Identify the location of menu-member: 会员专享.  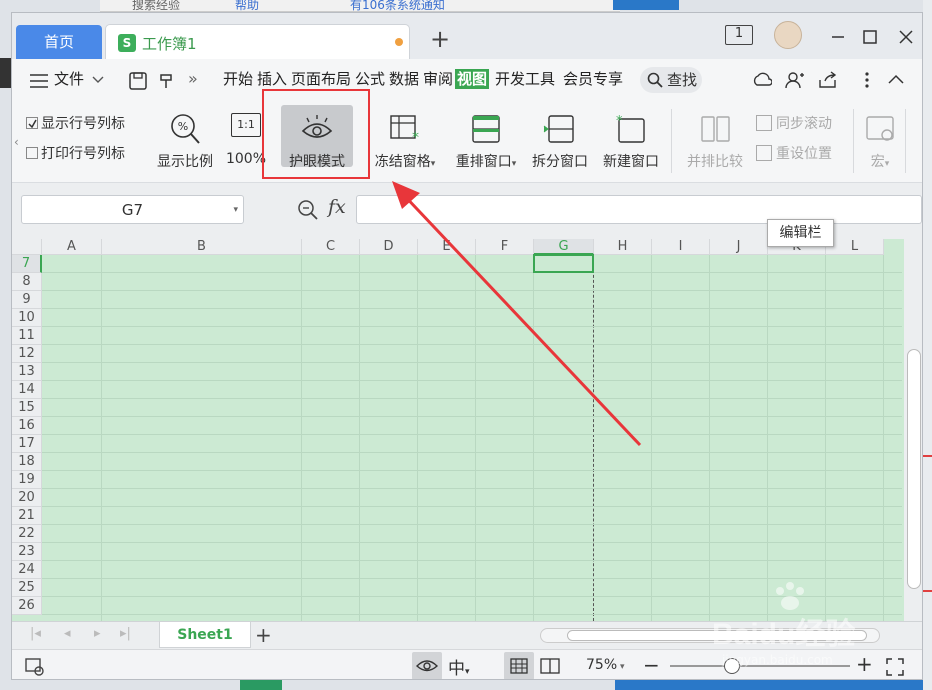
(593, 79).